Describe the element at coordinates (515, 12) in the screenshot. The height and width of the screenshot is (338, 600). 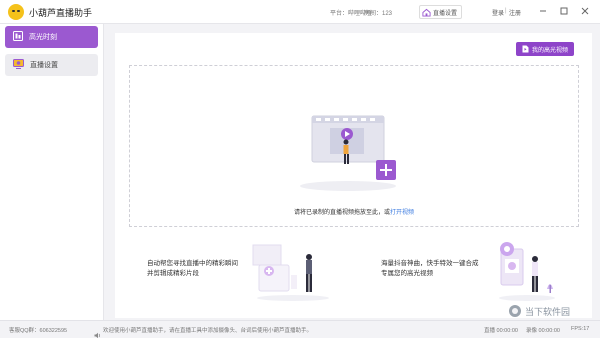
I see `register-link: 注册` at that location.